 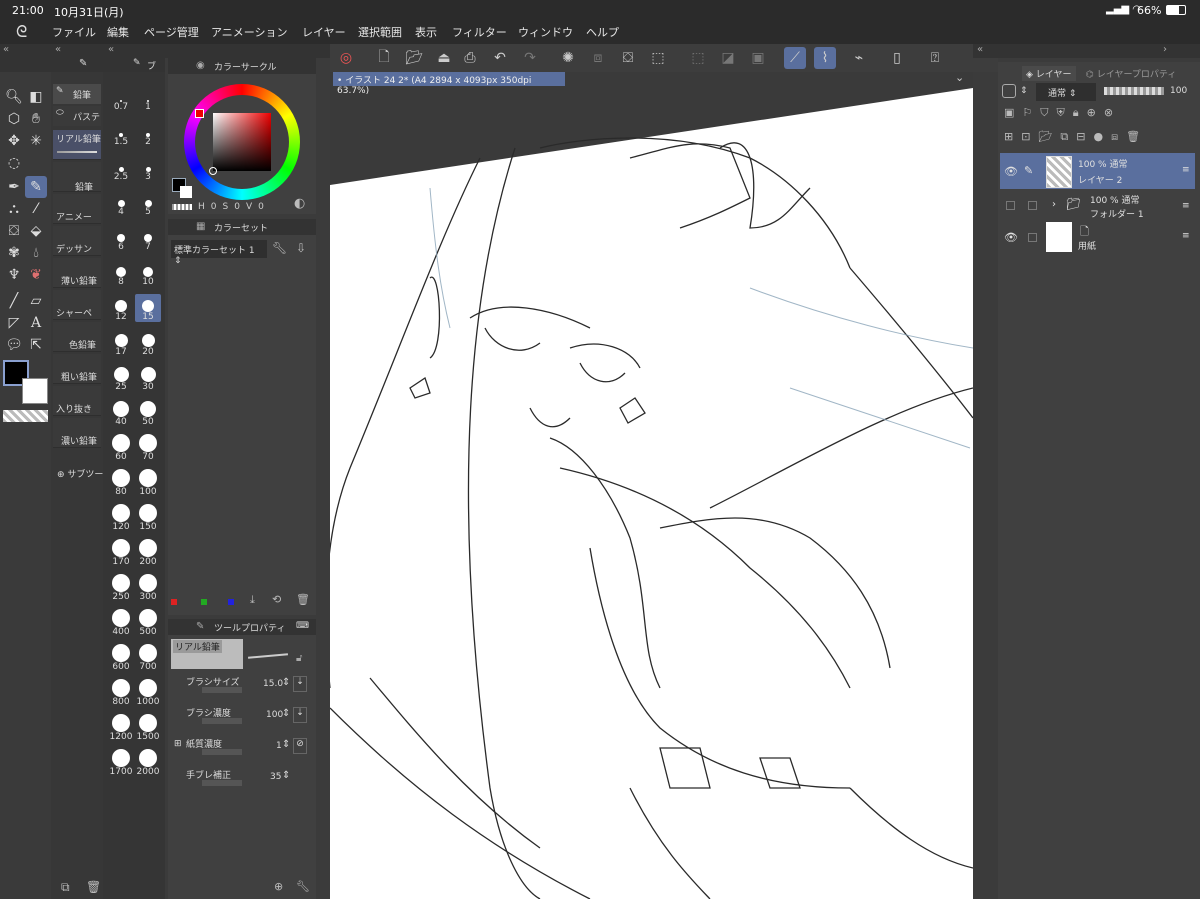 I want to click on brush-size-item: 120, so click(x=121, y=518).